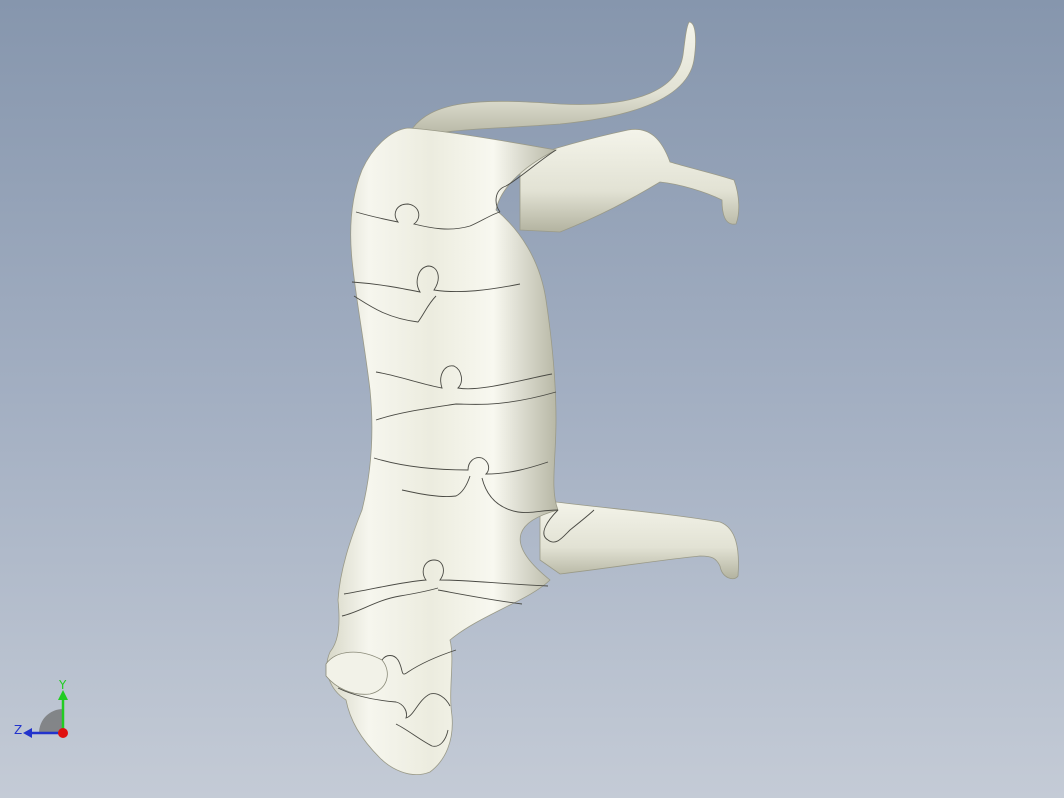  Describe the element at coordinates (639, 539) in the screenshot. I see `lower-leg` at that location.